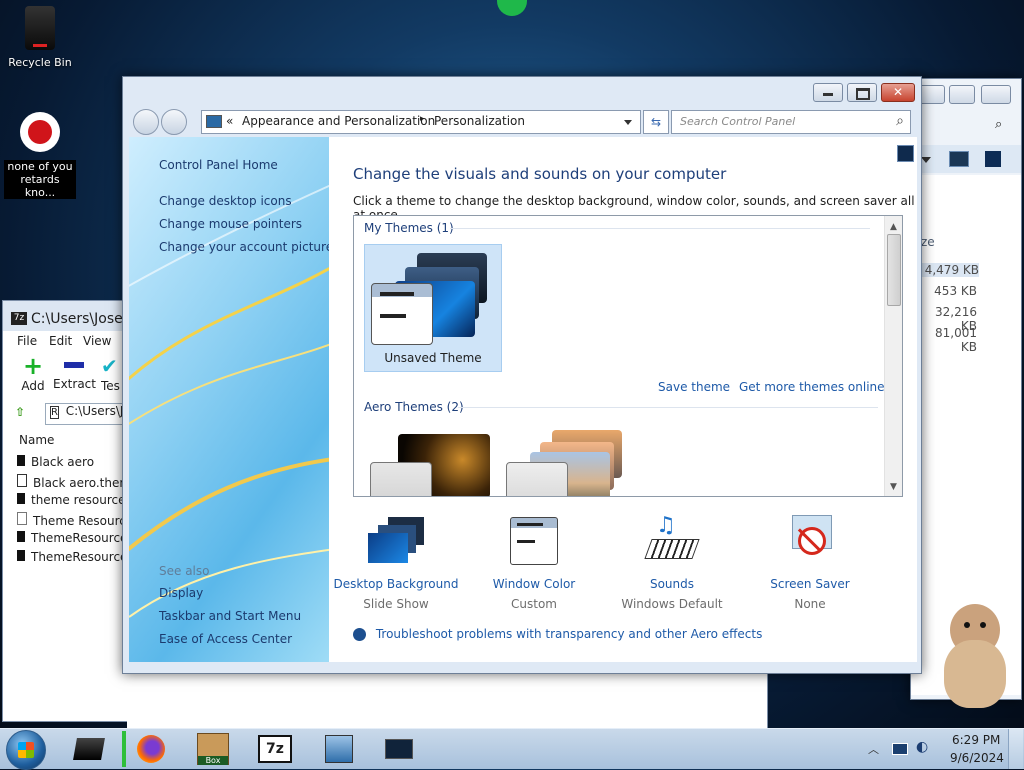 The image size is (1024, 770). Describe the element at coordinates (213, 749) in the screenshot. I see `taskbar-box-app: Box` at that location.